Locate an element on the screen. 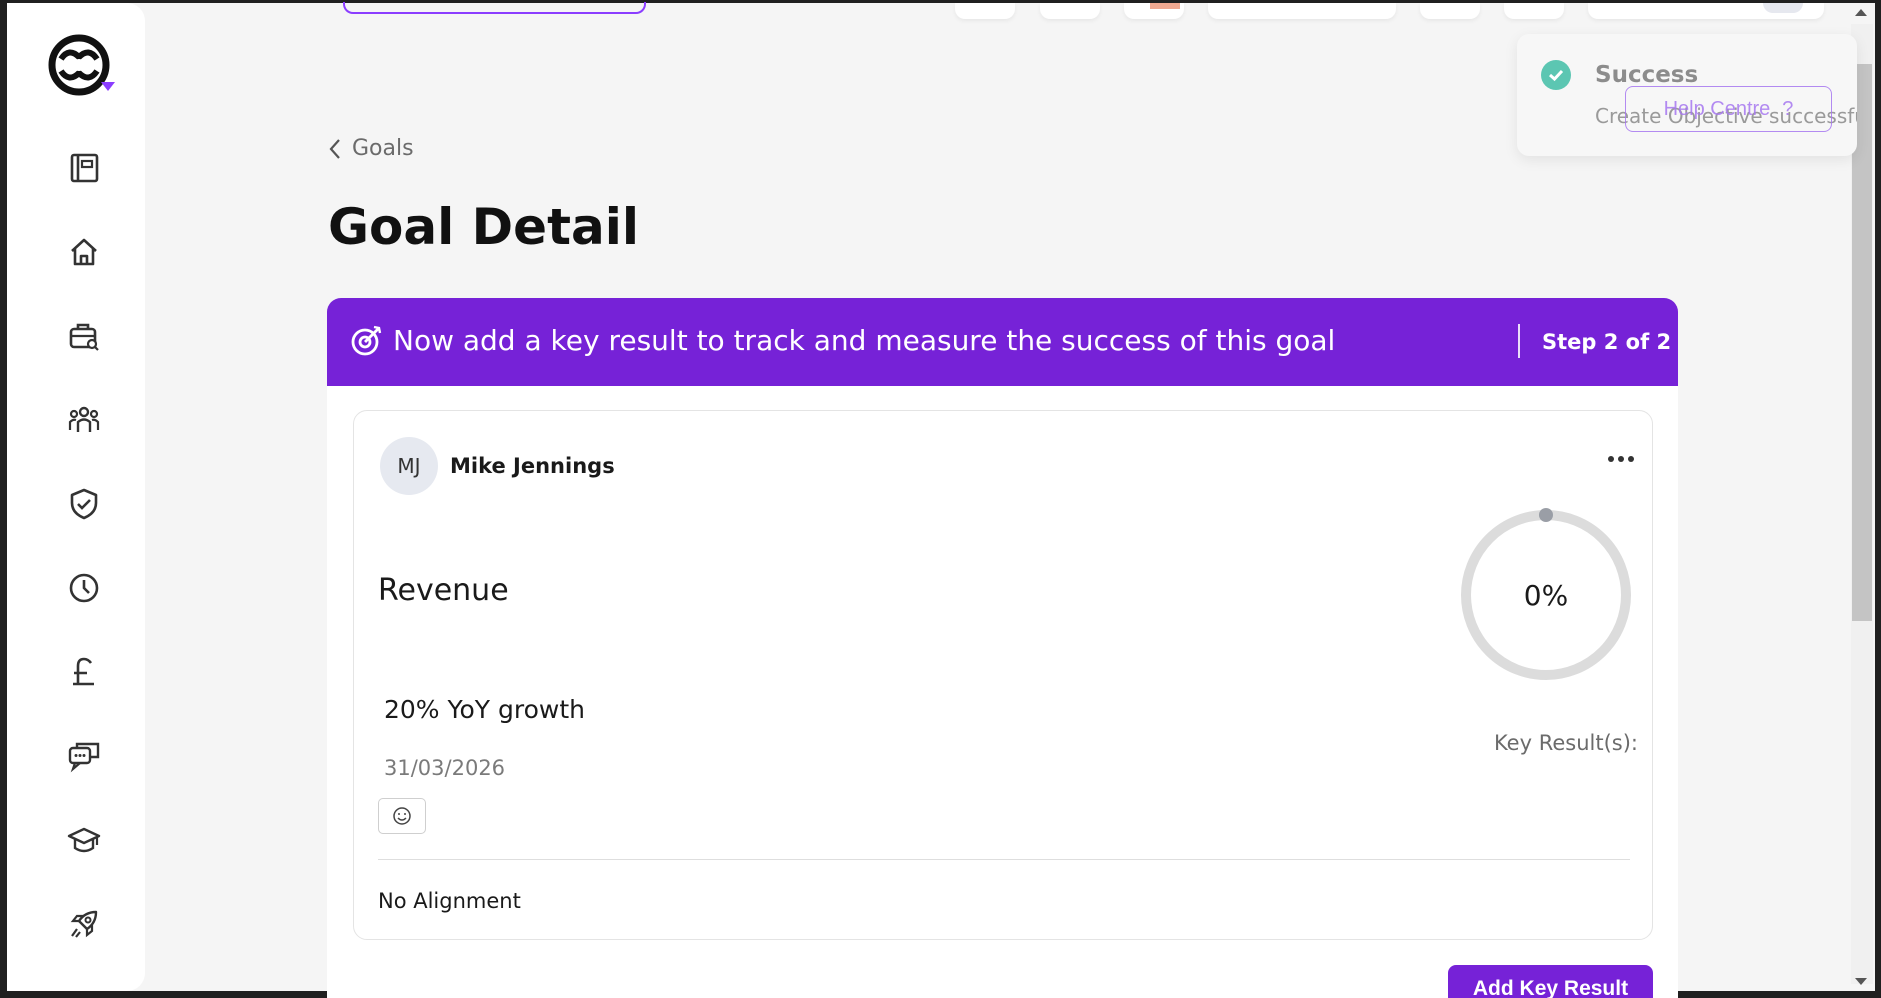  progress-percent: 0% is located at coordinates (1546, 595).